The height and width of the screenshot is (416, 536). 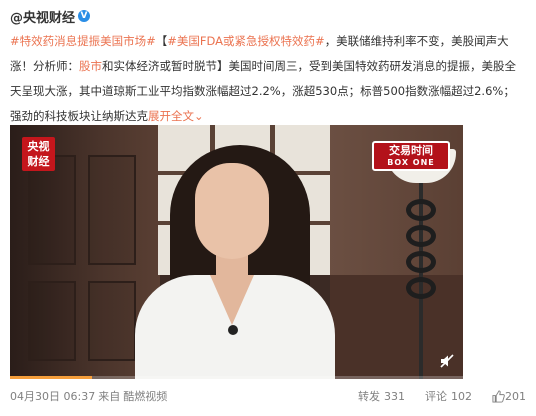 What do you see at coordinates (436, 396) in the screenshot?
I see `comment-label: 评论` at bounding box center [436, 396].